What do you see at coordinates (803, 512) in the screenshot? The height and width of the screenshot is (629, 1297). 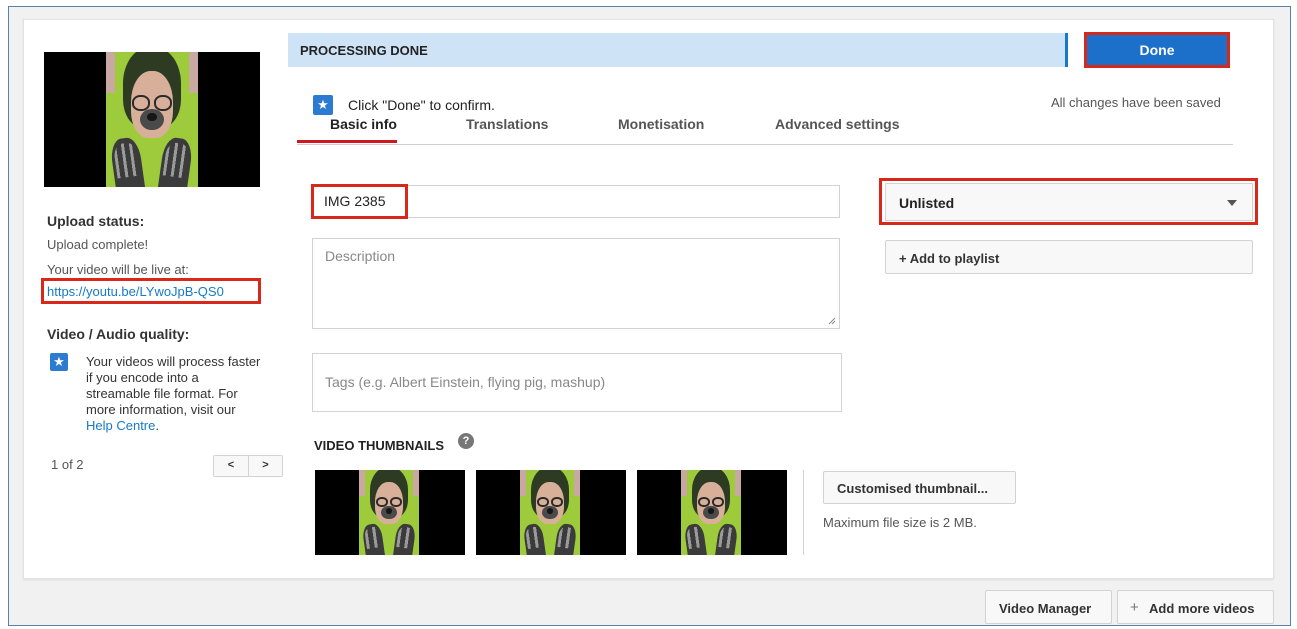 I see `thumbnails-divider` at bounding box center [803, 512].